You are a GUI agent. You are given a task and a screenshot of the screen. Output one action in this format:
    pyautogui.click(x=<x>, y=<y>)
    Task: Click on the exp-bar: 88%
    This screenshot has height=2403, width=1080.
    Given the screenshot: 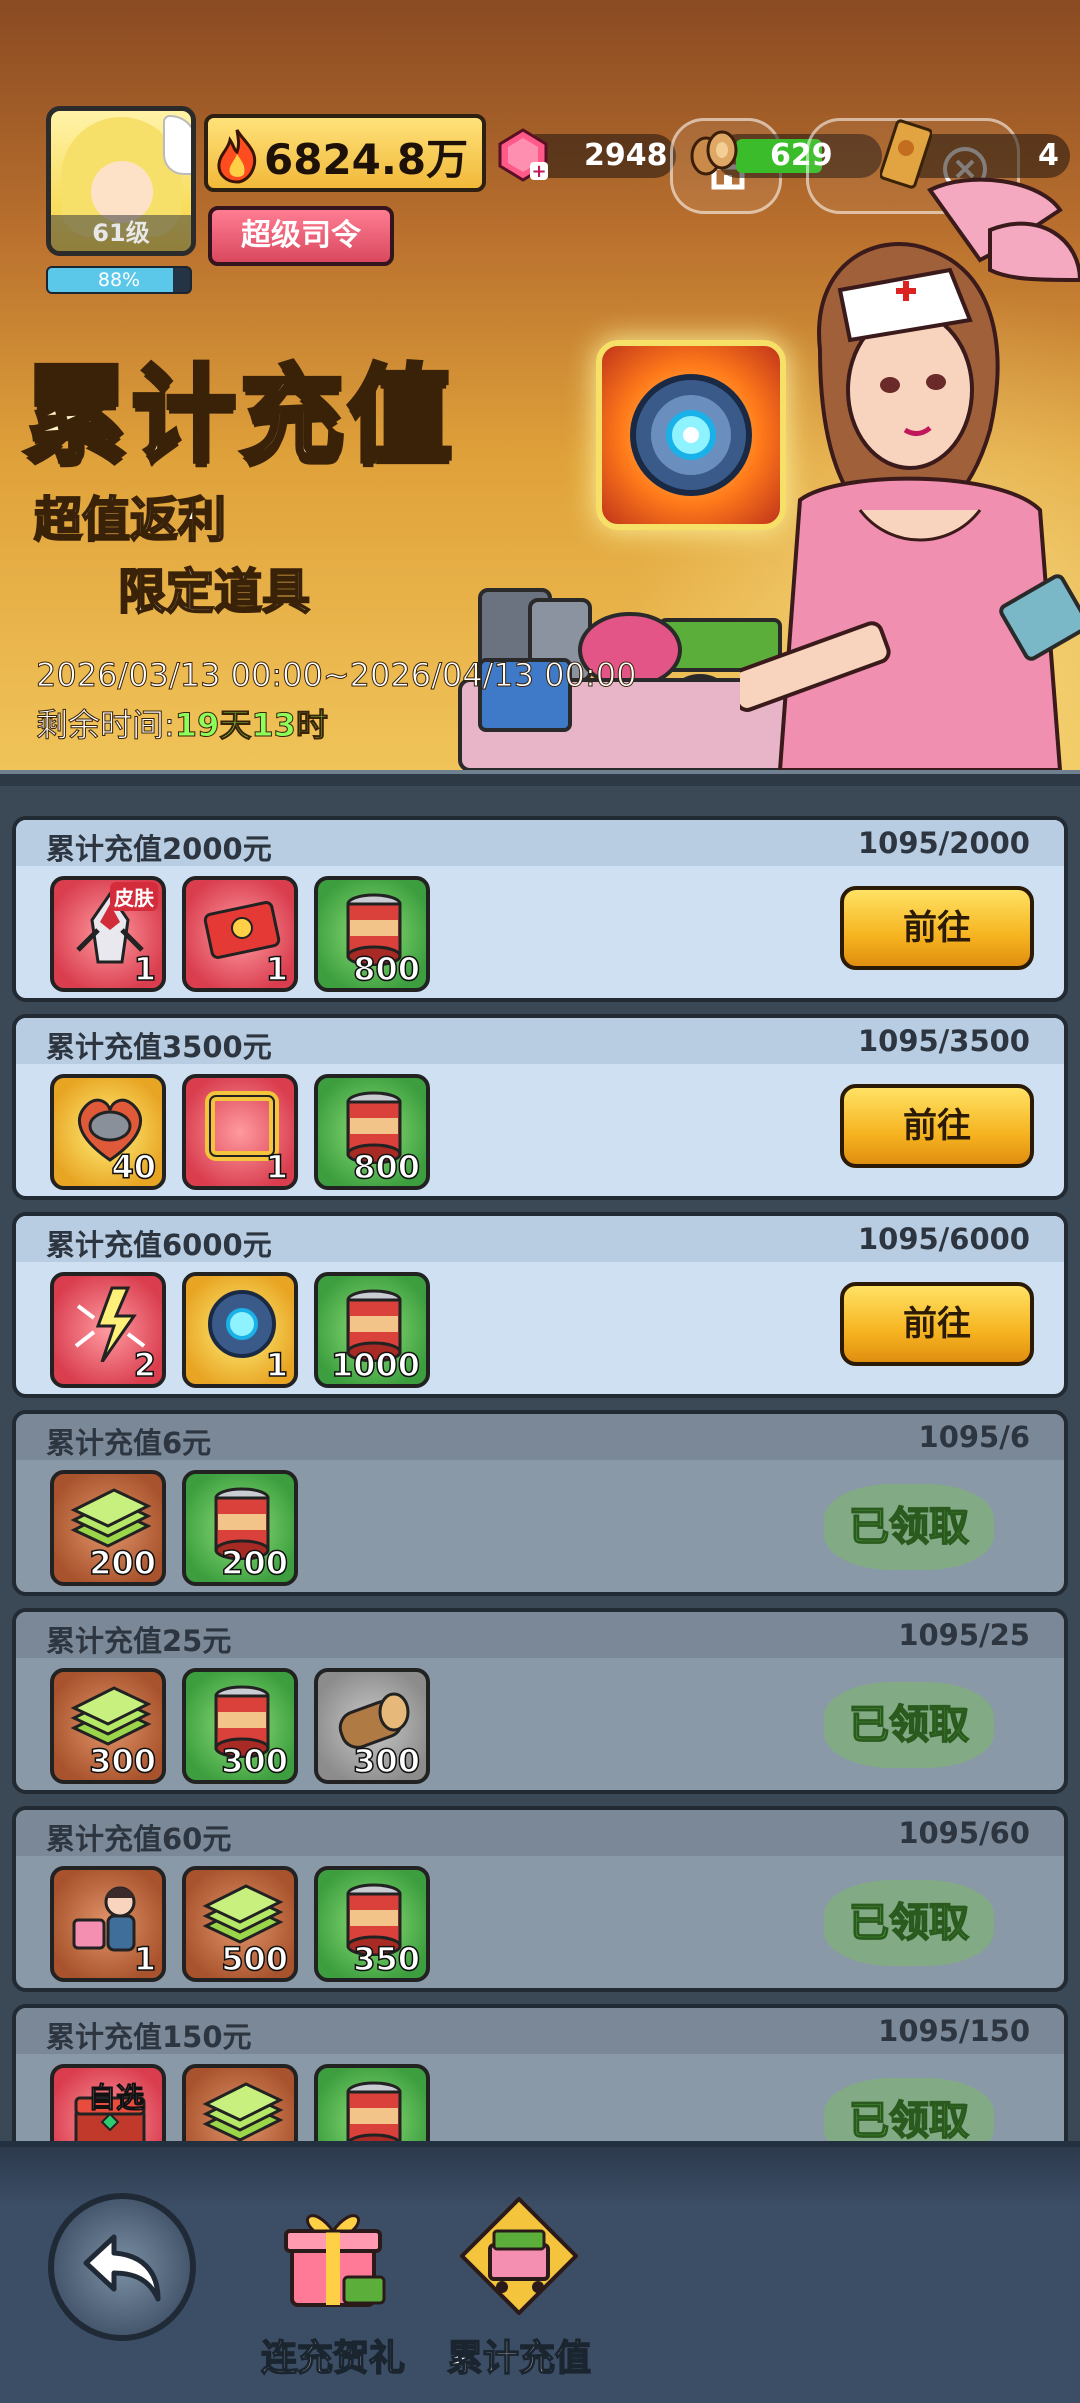 What is the action you would take?
    pyautogui.click(x=119, y=280)
    